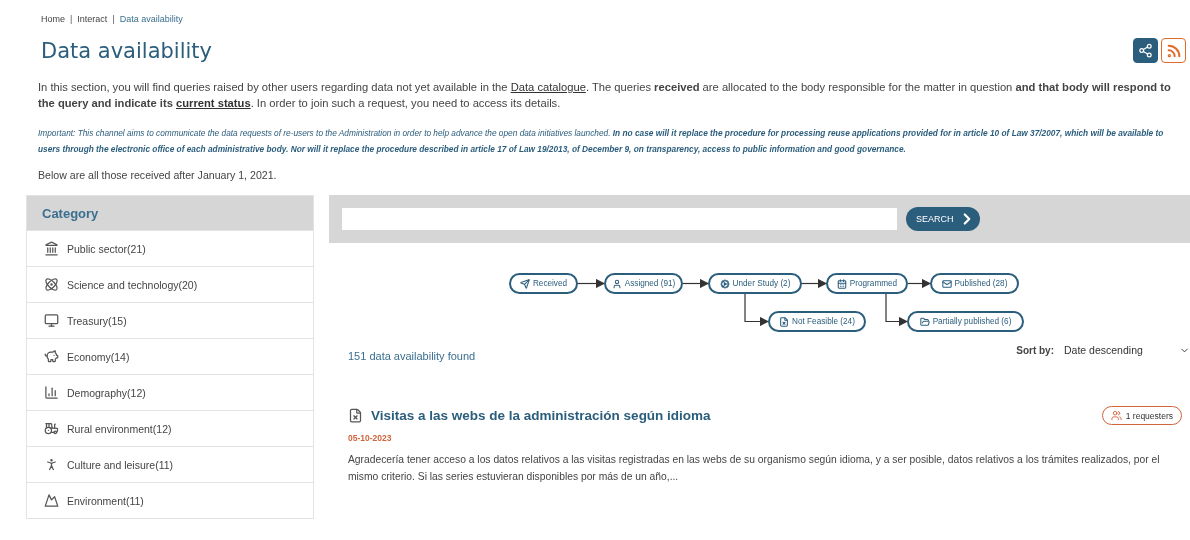 This screenshot has height=540, width=1190. What do you see at coordinates (170, 500) in the screenshot?
I see `category-item: Environment(11)` at bounding box center [170, 500].